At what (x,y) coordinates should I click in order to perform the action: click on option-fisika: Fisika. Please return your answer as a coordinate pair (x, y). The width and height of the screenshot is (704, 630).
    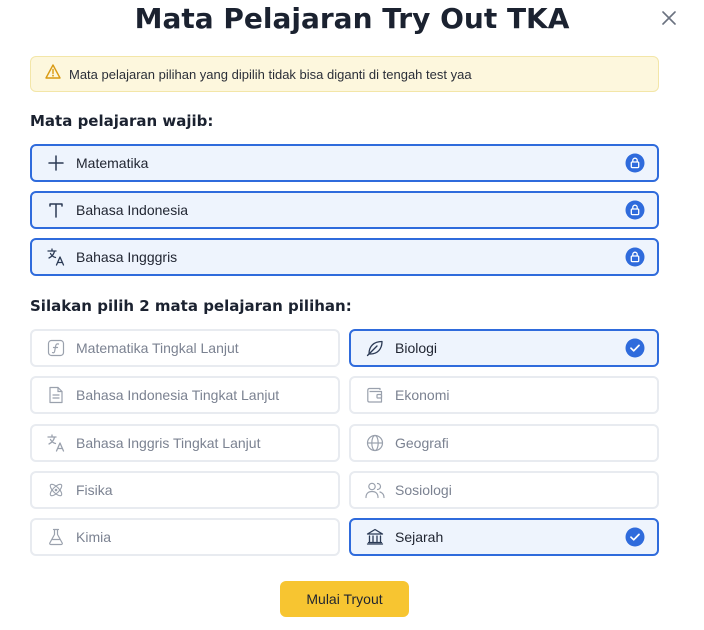
    Looking at the image, I should click on (185, 490).